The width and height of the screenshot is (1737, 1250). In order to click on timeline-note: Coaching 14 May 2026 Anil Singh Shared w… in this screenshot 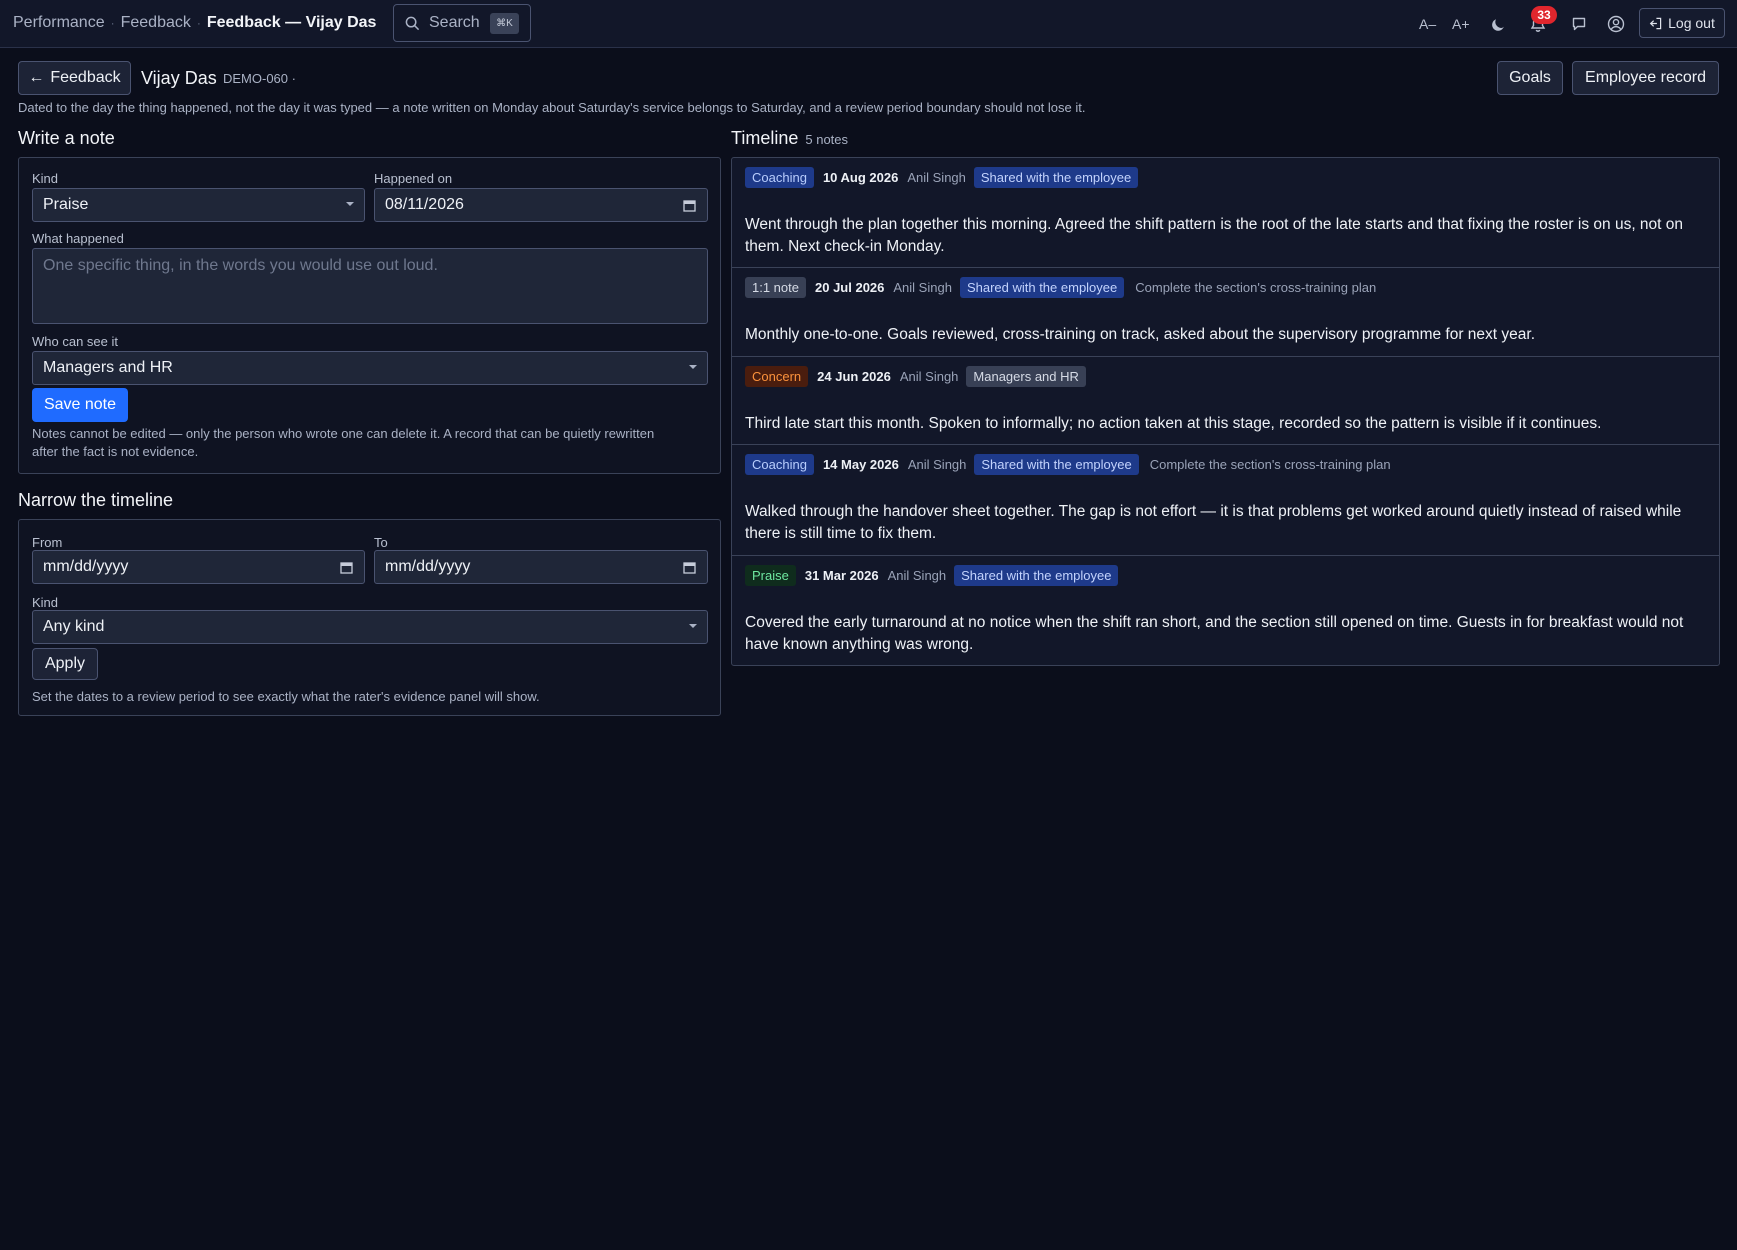, I will do `click(1225, 500)`.